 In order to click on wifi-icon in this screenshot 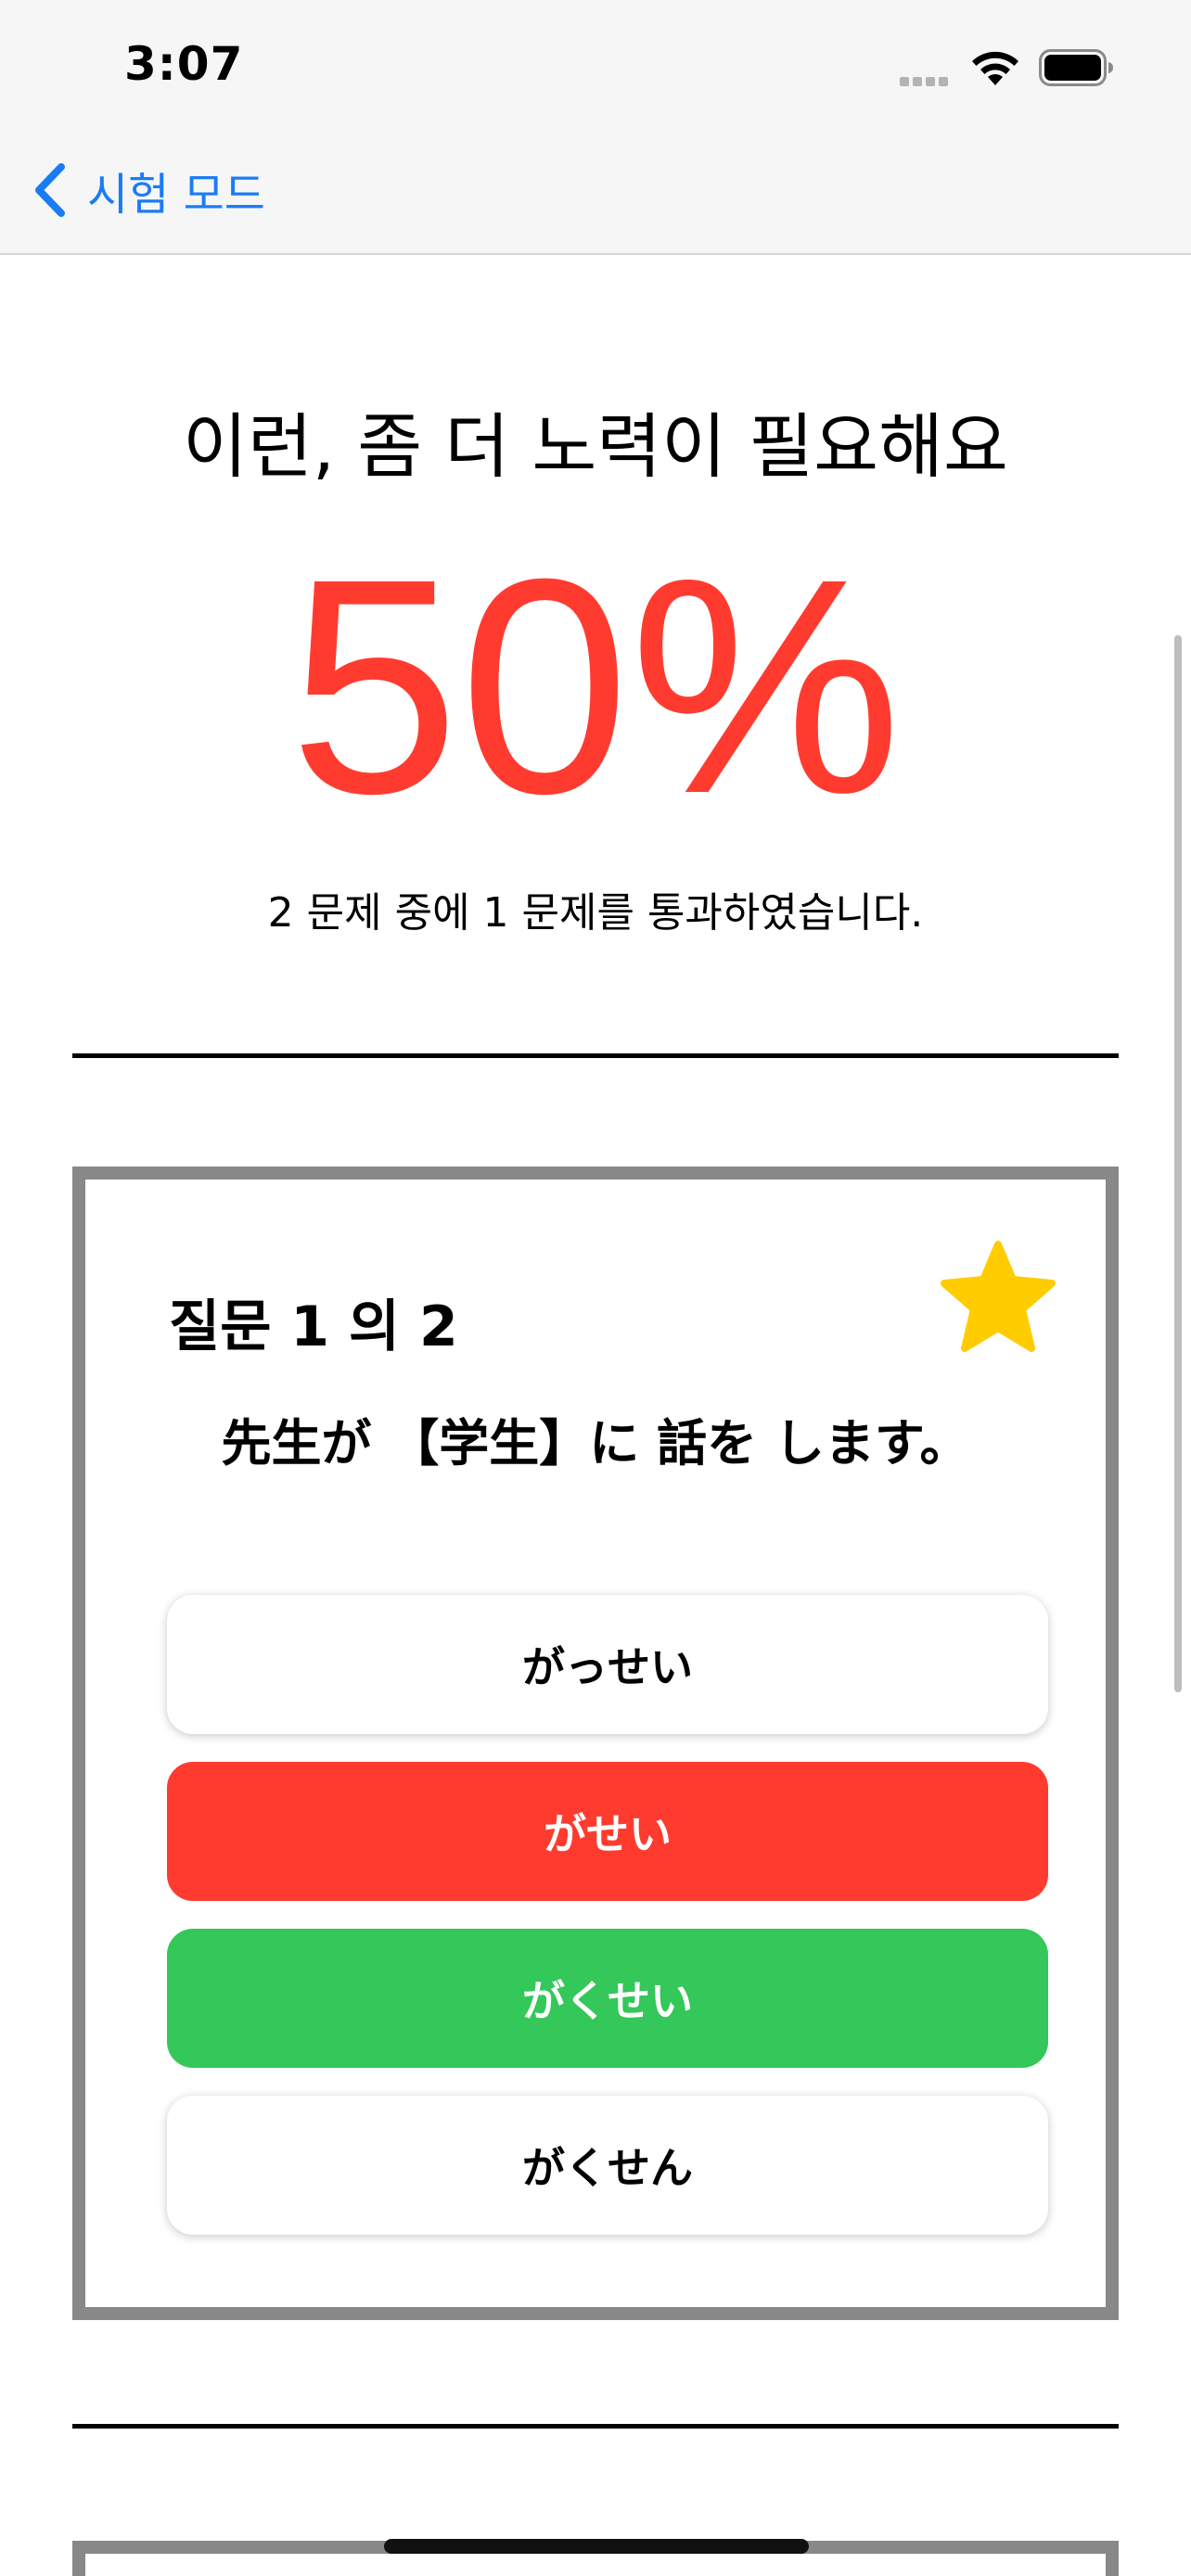, I will do `click(995, 68)`.